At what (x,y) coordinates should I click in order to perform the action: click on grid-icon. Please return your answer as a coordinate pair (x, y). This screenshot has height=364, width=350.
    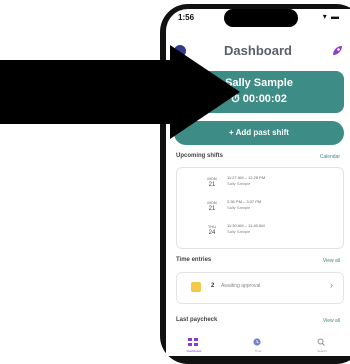
    Looking at the image, I should click on (193, 342).